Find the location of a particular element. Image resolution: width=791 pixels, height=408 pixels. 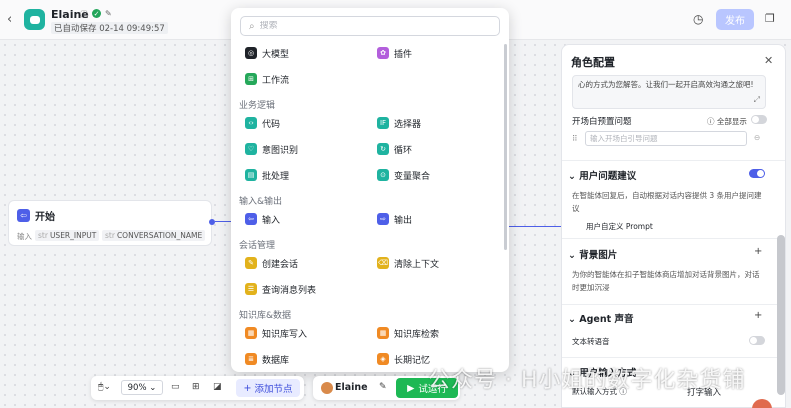

node-option-database: ≣ 数据库 is located at coordinates (267, 359).